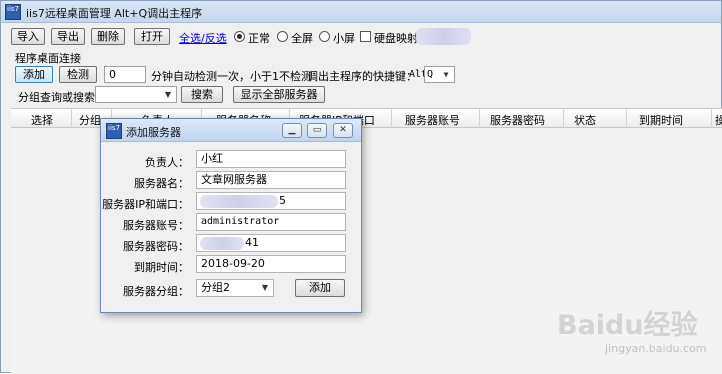  I want to click on hotkey-value: Q, so click(430, 74).